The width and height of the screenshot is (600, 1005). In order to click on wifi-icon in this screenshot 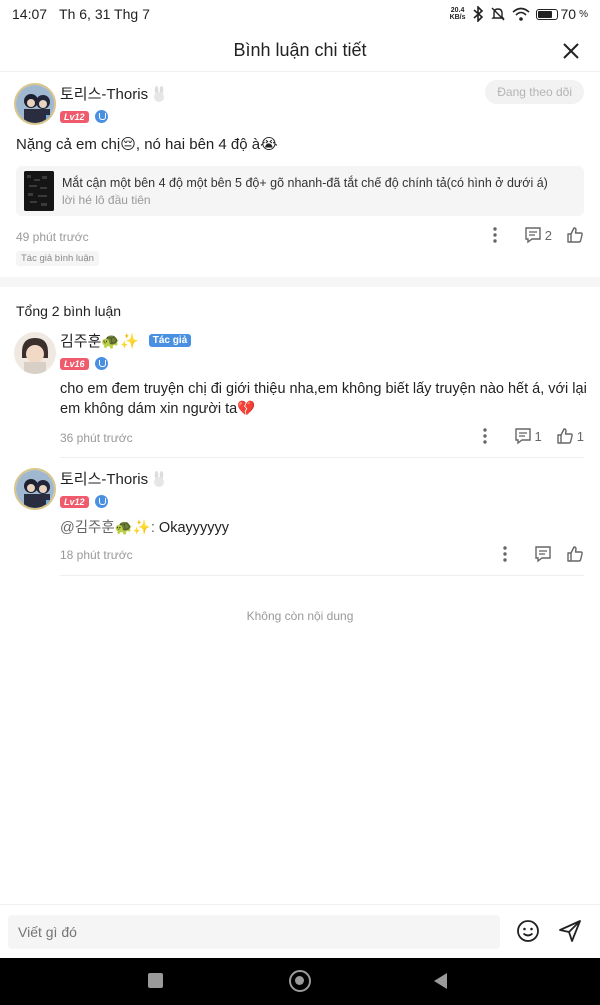, I will do `click(520, 14)`.